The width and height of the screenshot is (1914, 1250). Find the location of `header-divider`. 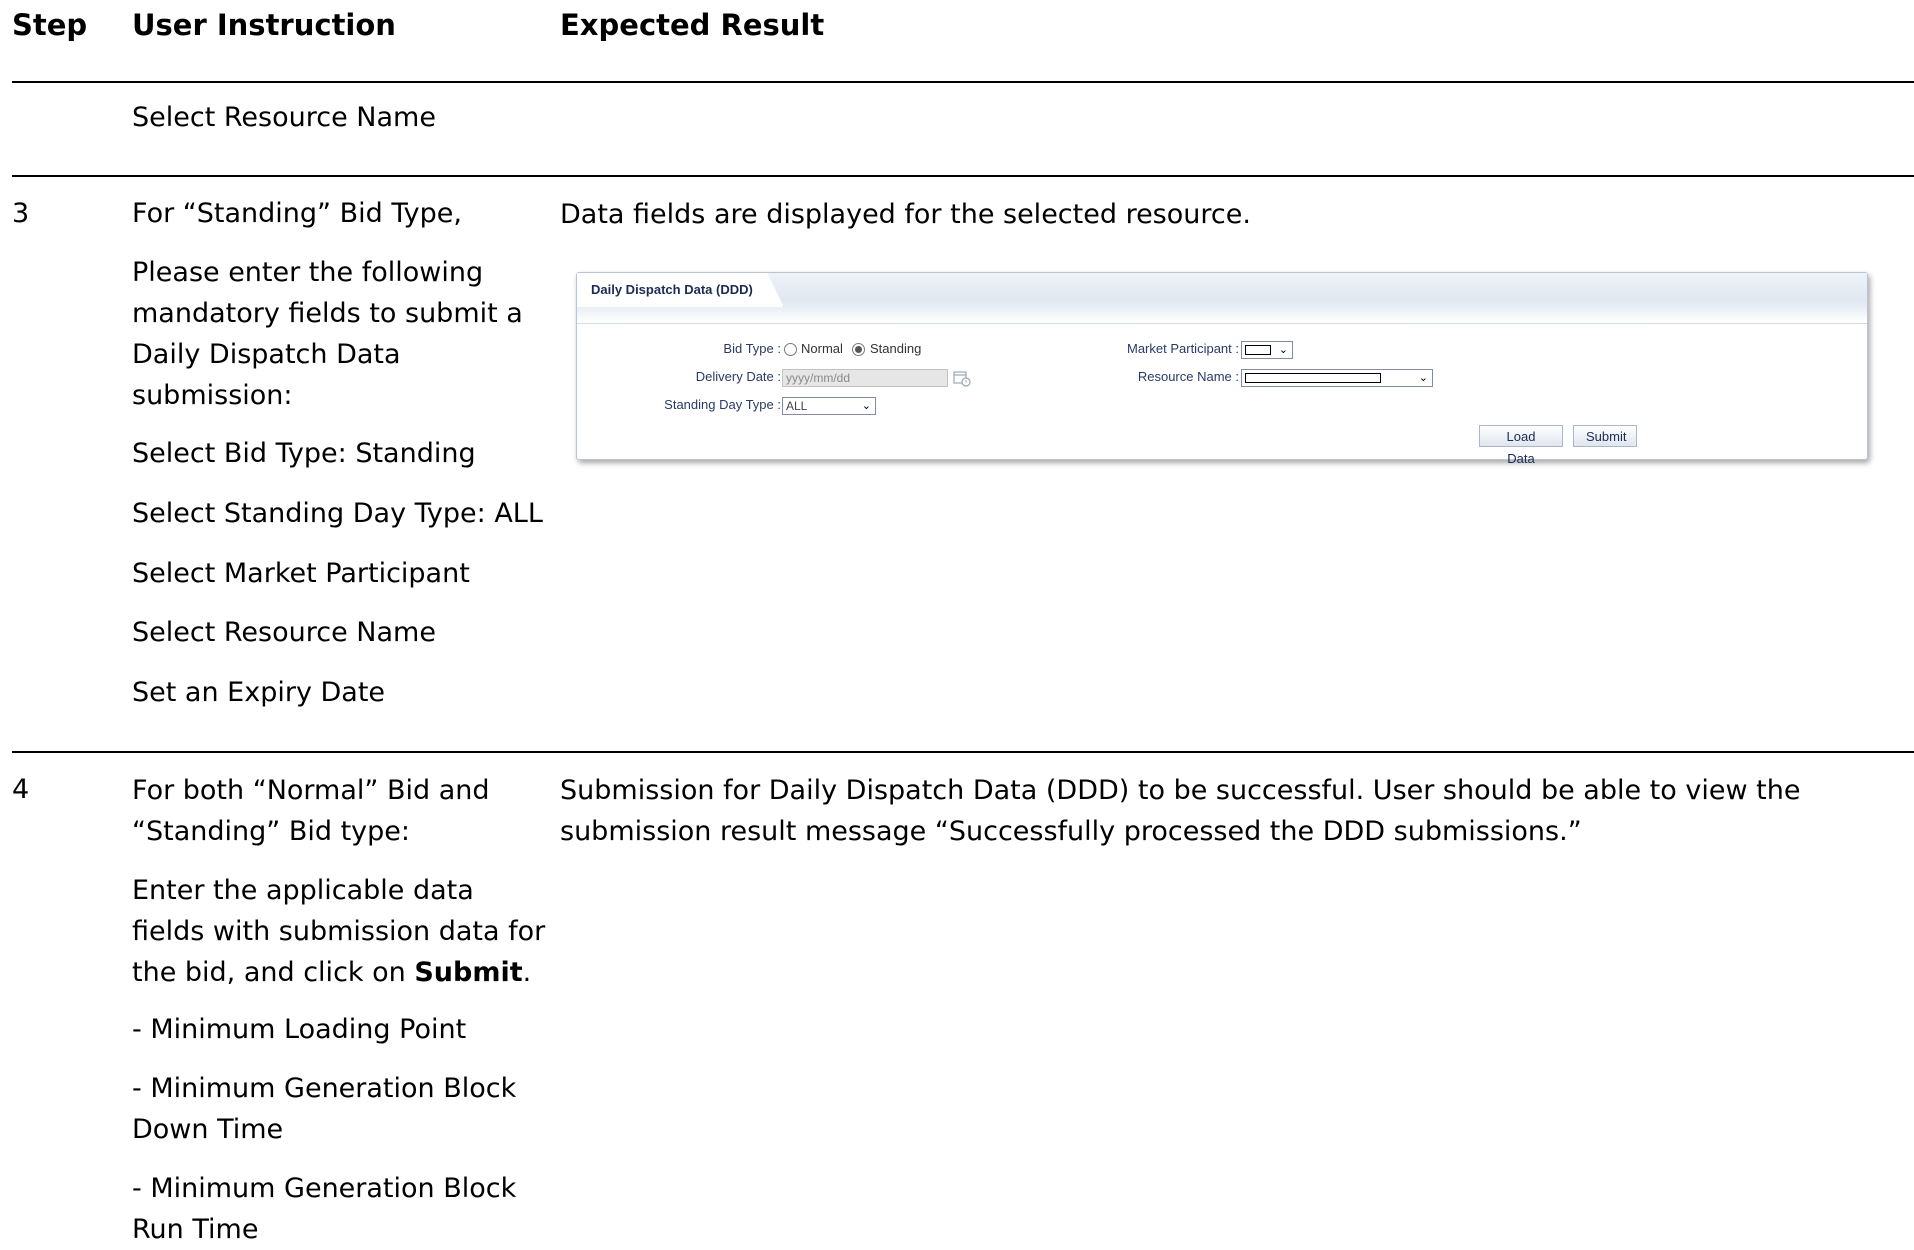

header-divider is located at coordinates (963, 82).